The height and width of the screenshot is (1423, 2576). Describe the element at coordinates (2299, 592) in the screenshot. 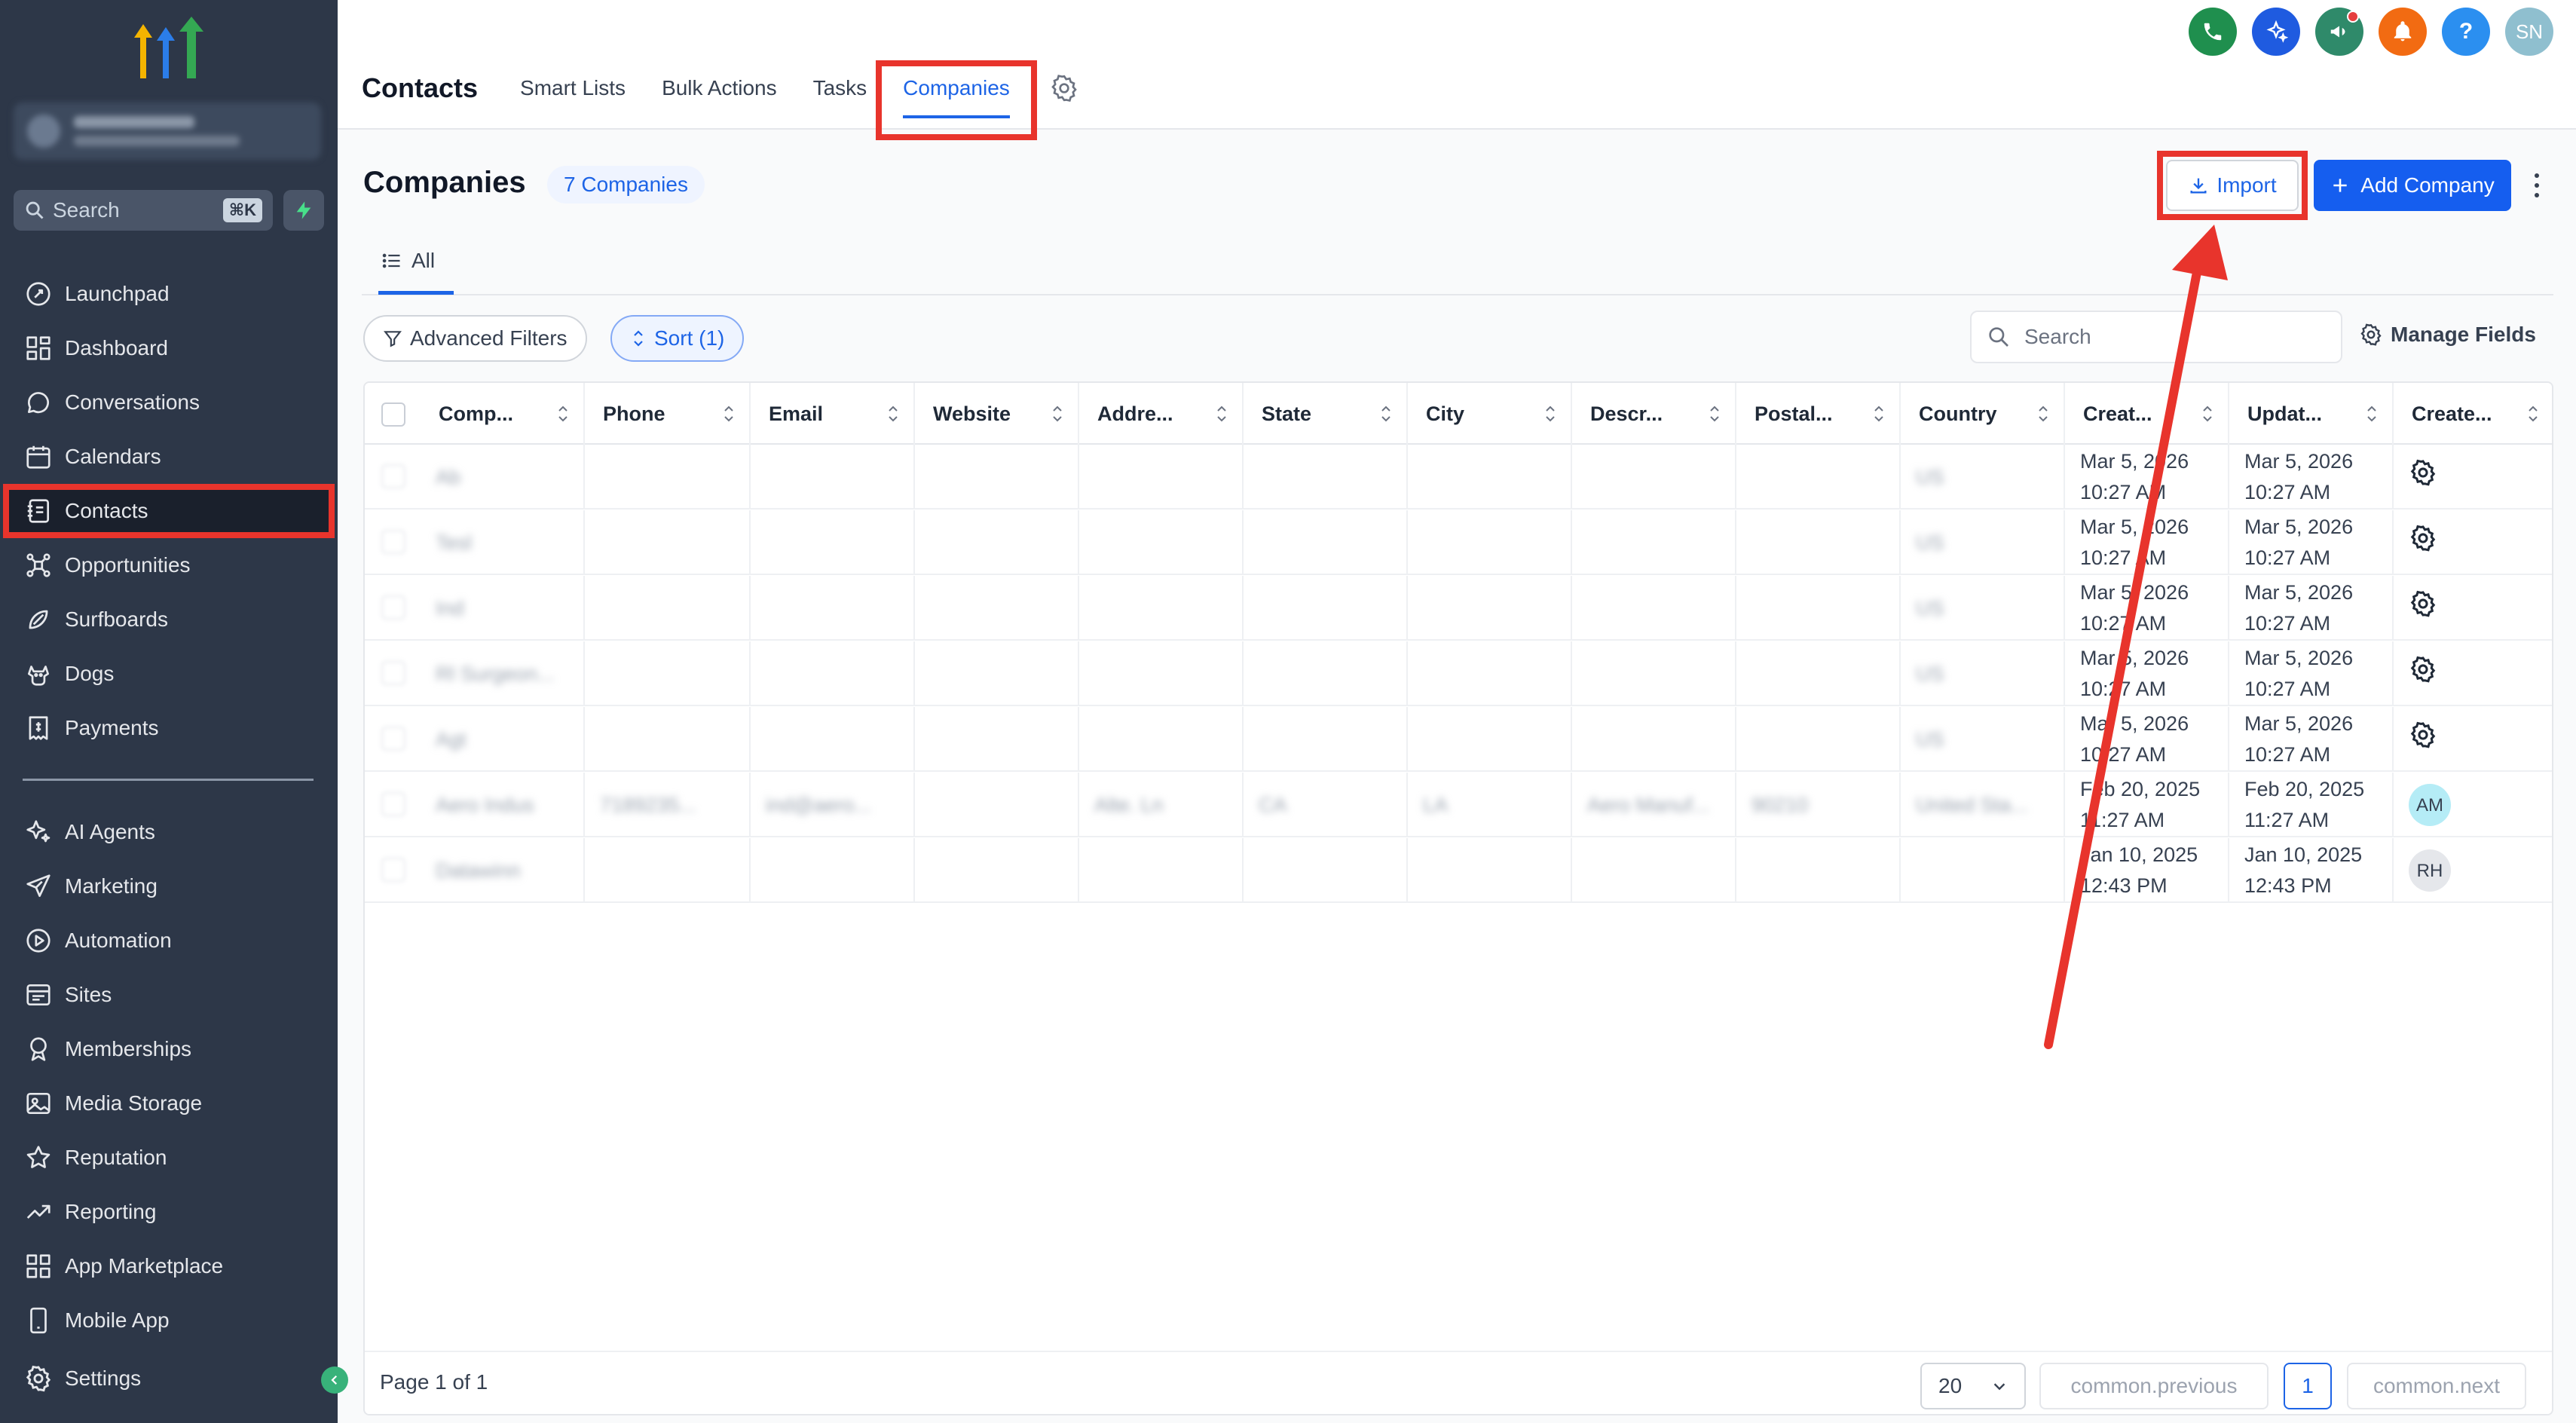

I see `updated-date: Mar 5, 2026` at that location.